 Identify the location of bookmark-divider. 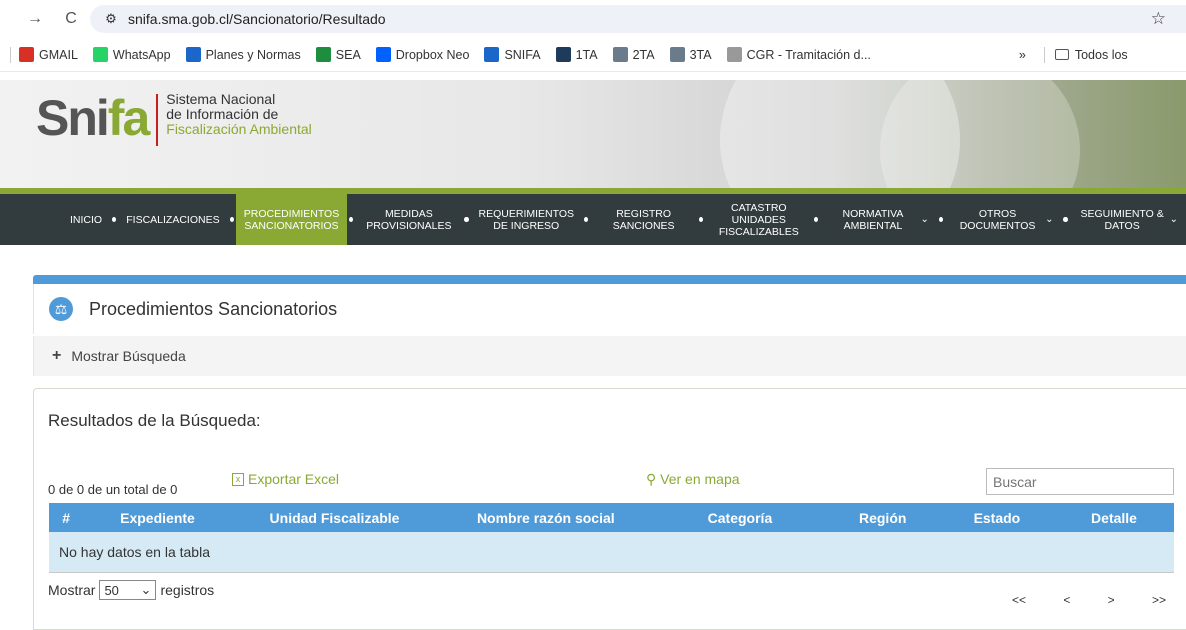
(10, 54).